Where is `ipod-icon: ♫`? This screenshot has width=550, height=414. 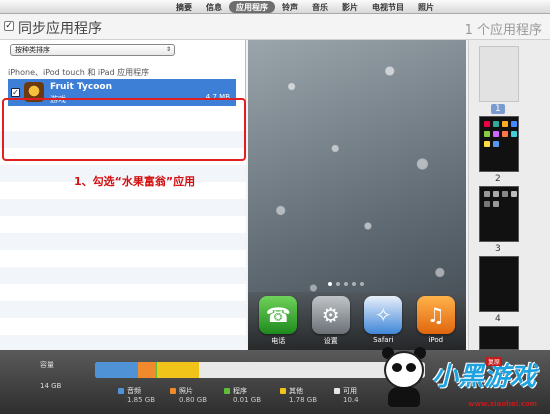 ipod-icon: ♫ is located at coordinates (435, 315).